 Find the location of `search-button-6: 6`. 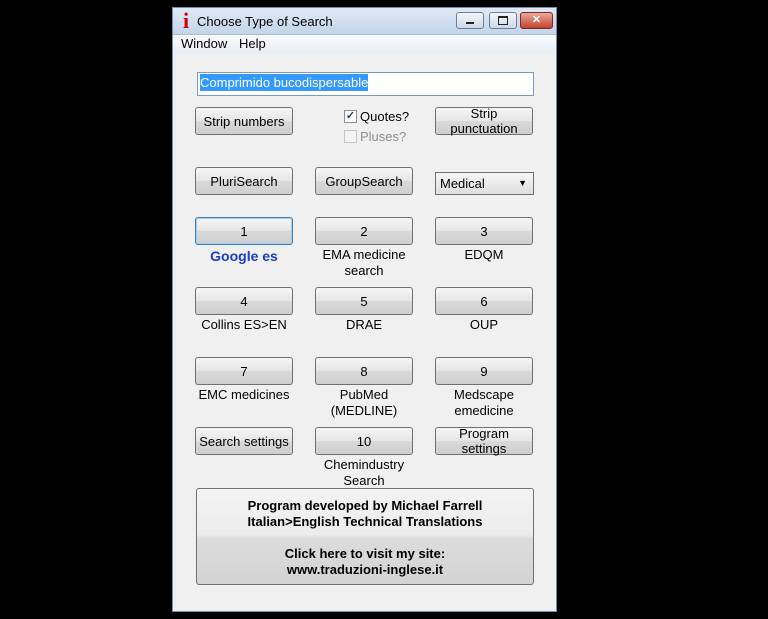

search-button-6: 6 is located at coordinates (484, 301).